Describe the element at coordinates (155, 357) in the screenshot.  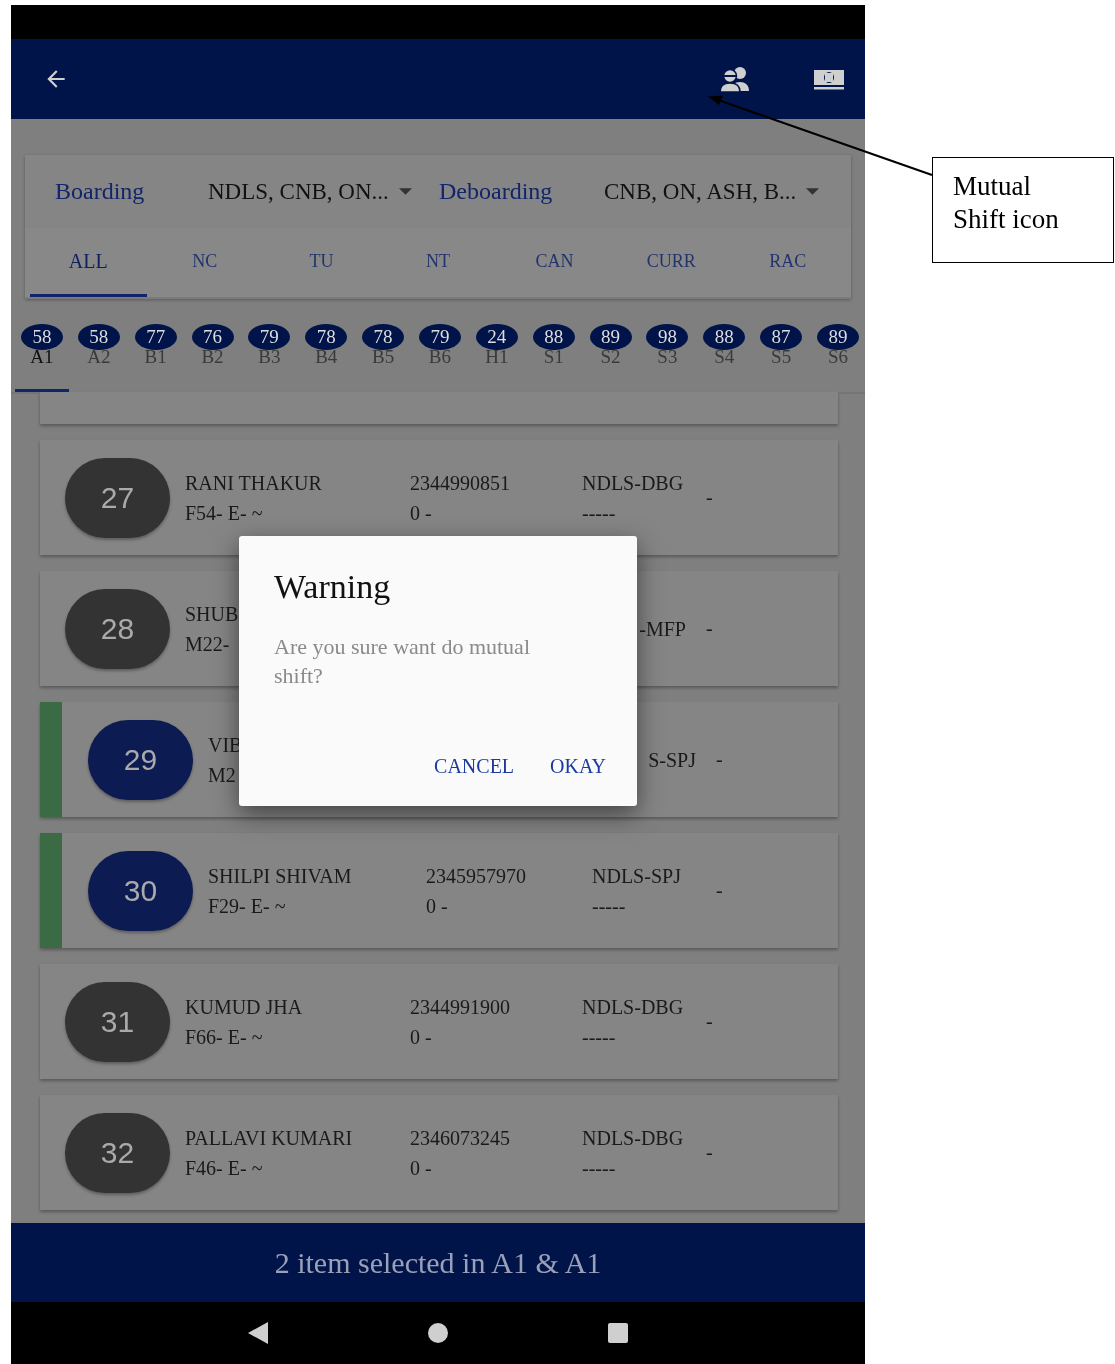
I see `coach-label: B1` at that location.